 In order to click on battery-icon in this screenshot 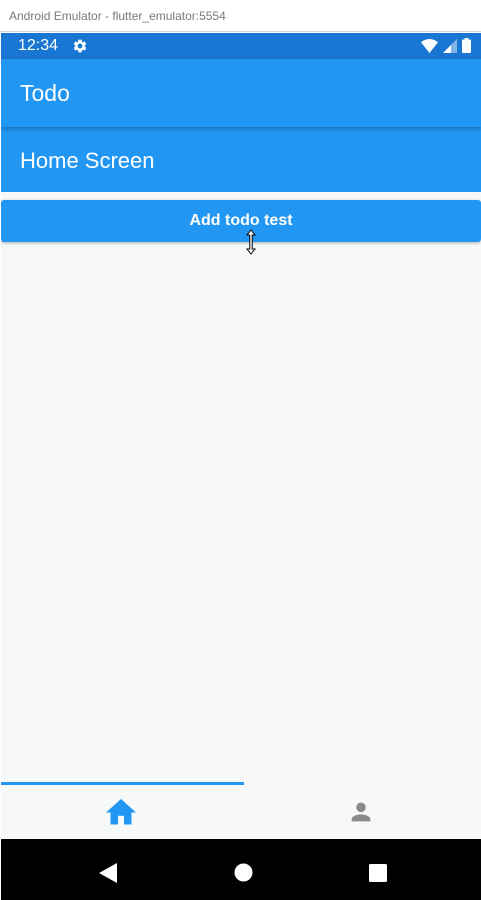, I will do `click(466, 45)`.